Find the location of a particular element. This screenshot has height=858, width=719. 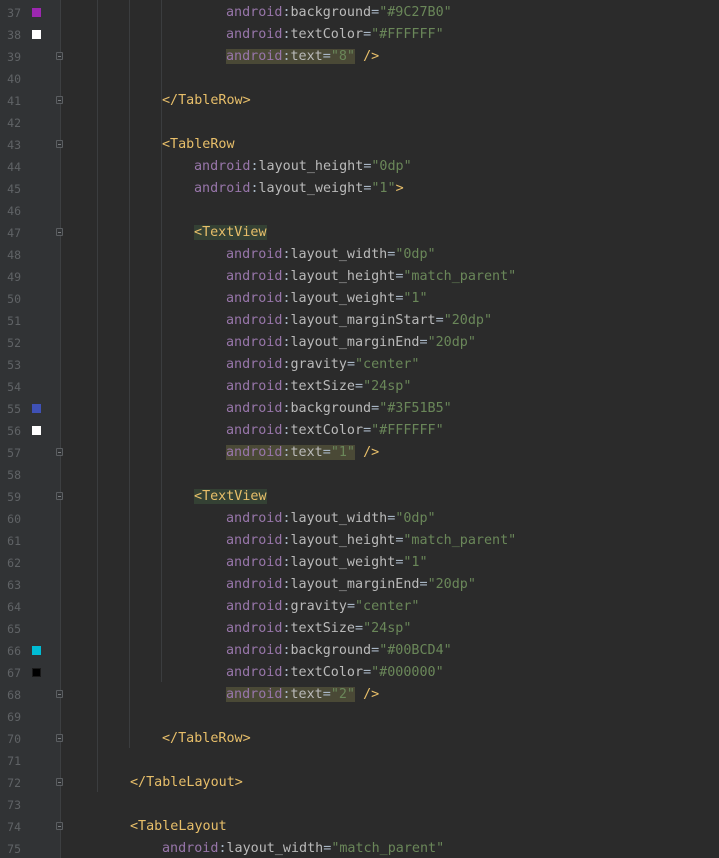

code-line: 58 is located at coordinates (359, 475).